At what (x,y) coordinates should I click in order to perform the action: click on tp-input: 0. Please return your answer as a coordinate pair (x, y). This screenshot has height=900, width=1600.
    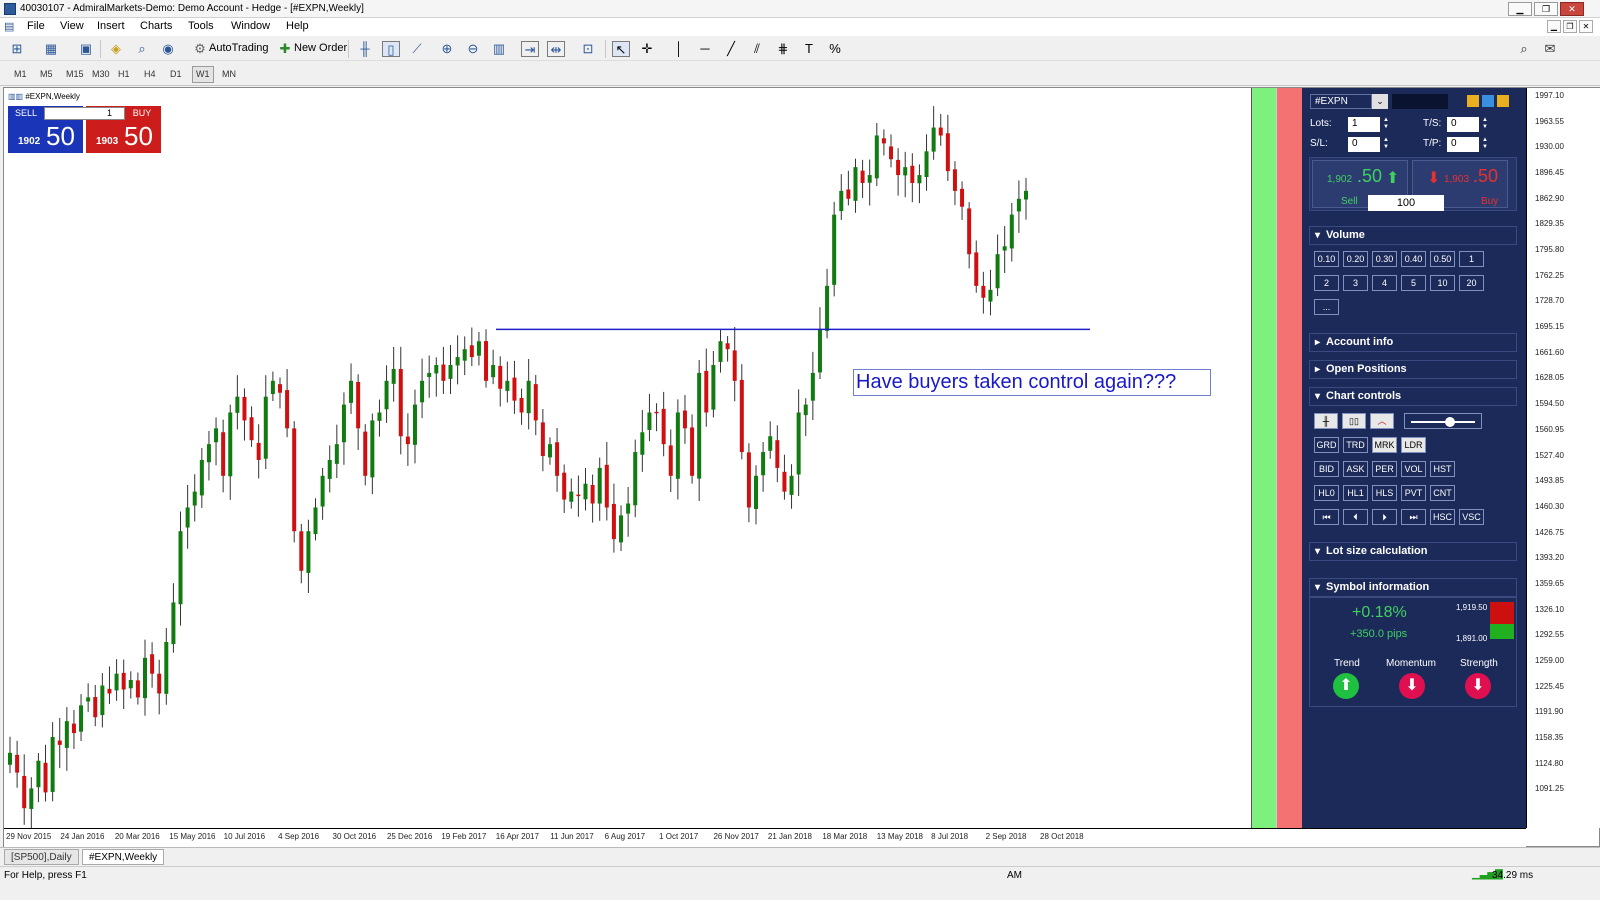
    Looking at the image, I should click on (1463, 144).